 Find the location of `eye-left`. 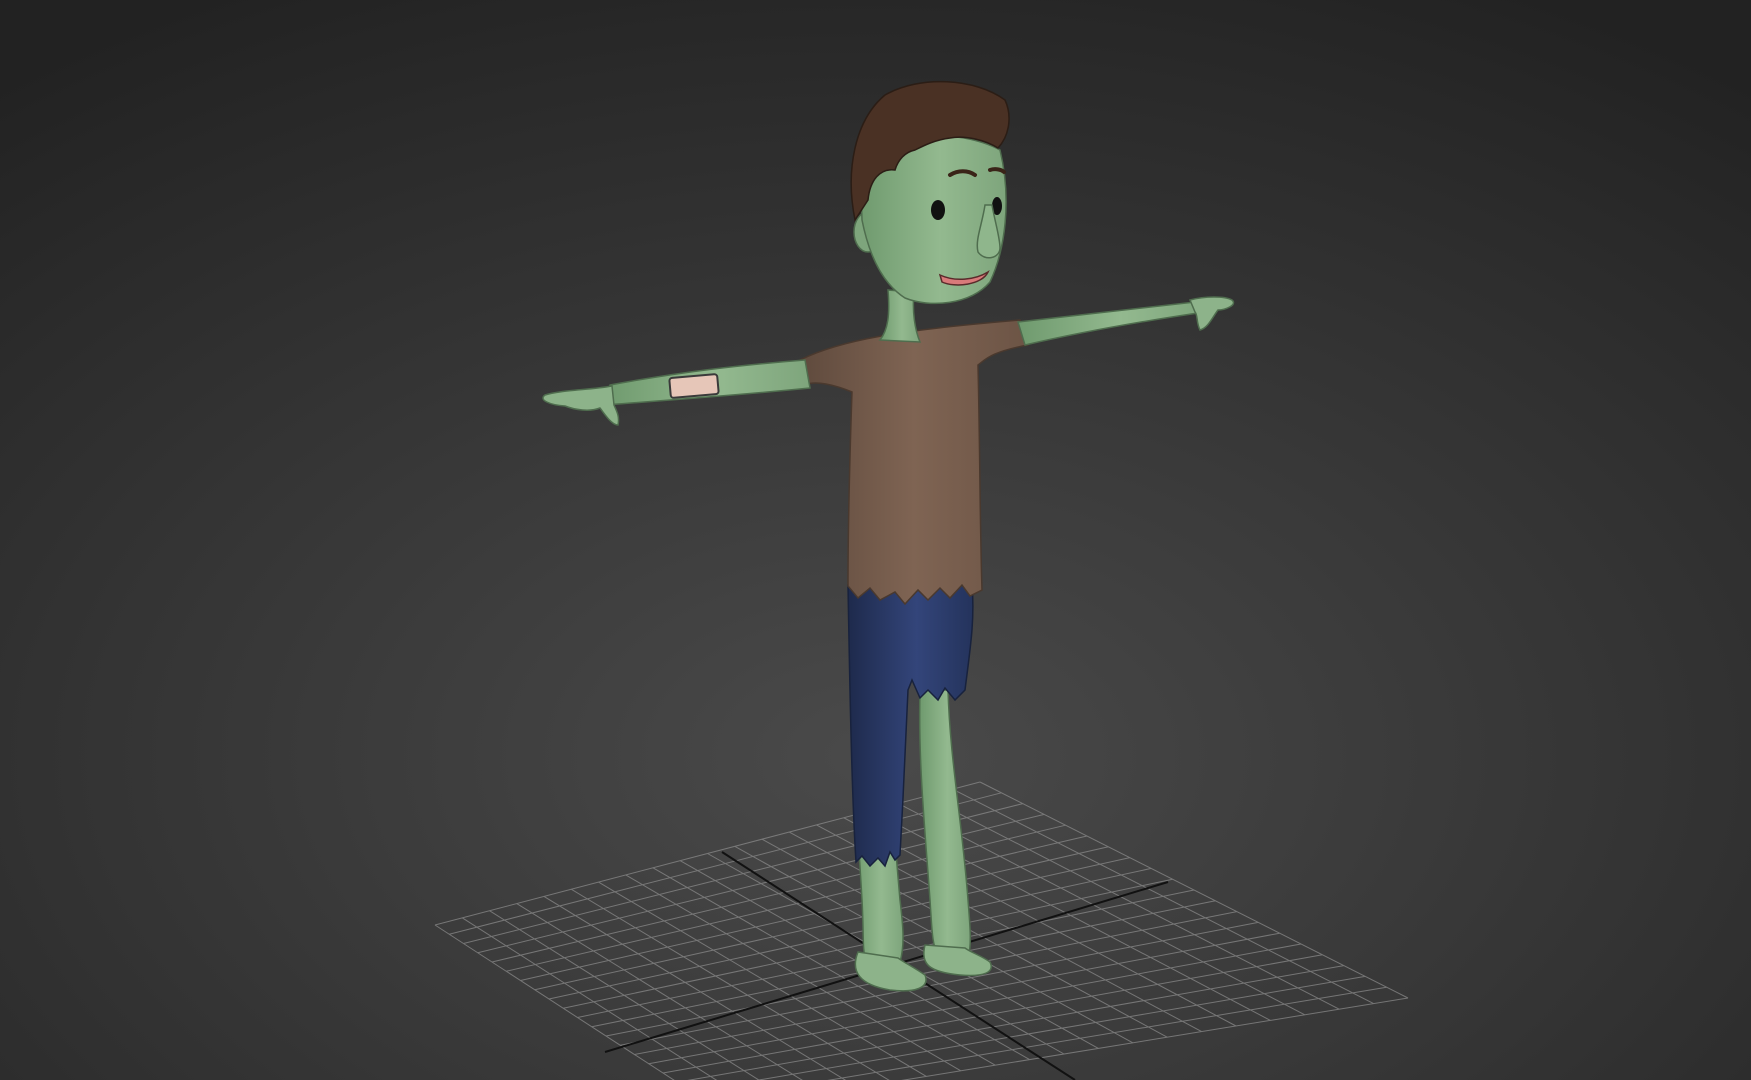

eye-left is located at coordinates (938, 210).